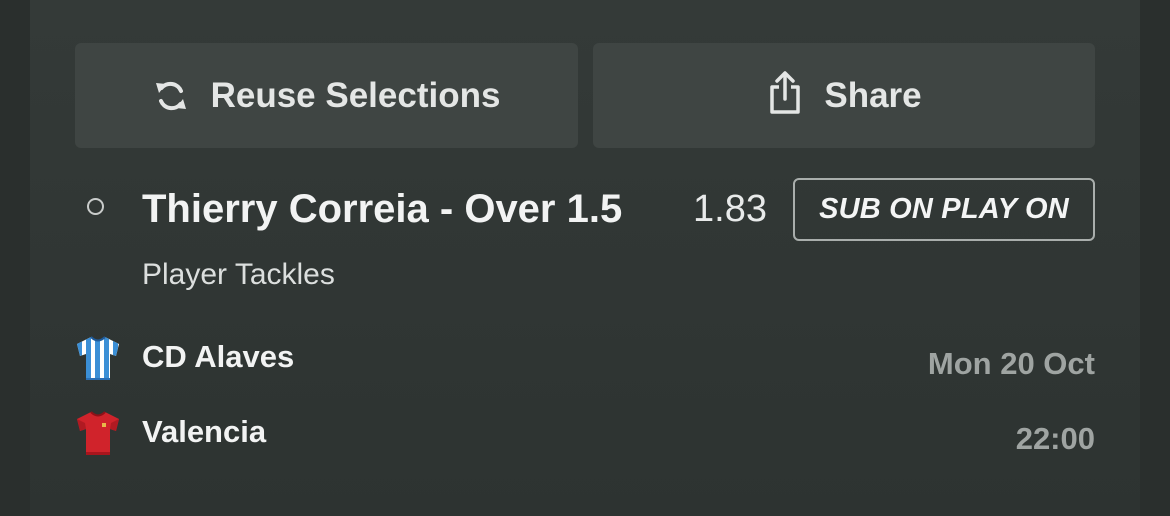 The image size is (1170, 516). What do you see at coordinates (355, 95) in the screenshot?
I see `reuse-selections-label: Reuse Selections` at bounding box center [355, 95].